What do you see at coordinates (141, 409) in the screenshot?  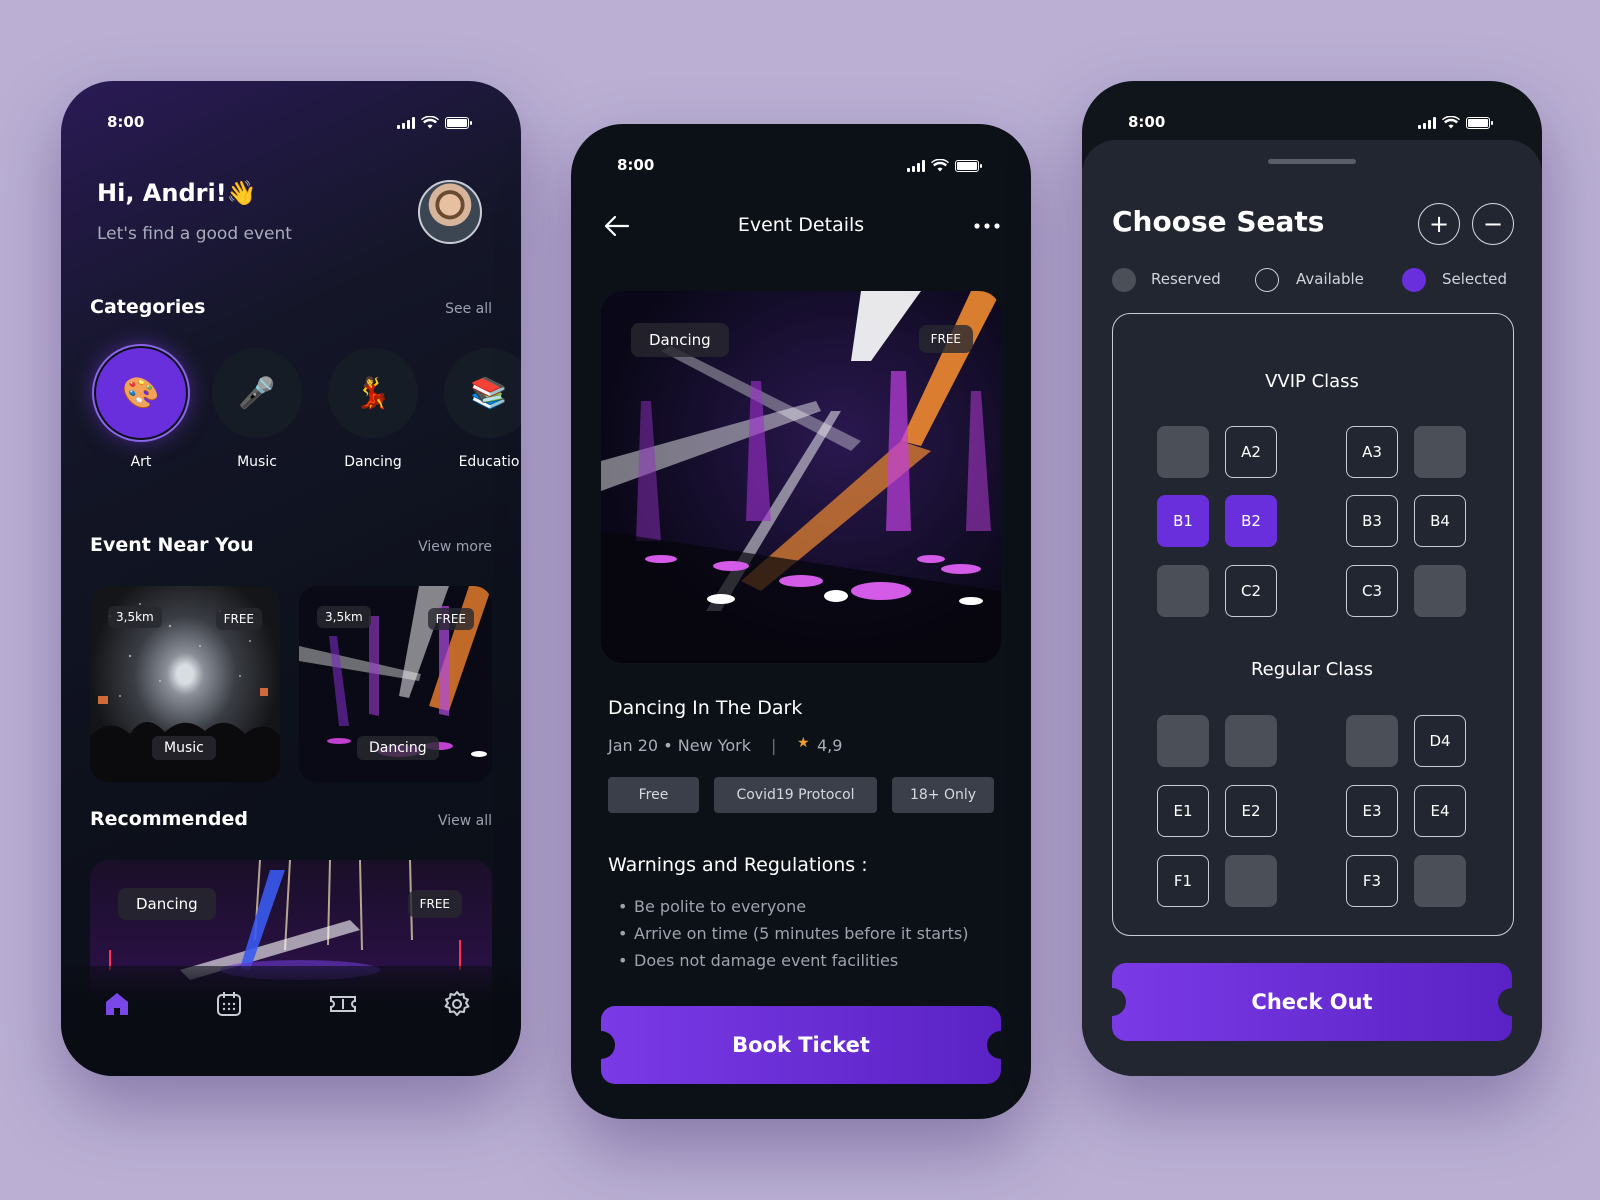 I see `category-art: 🎨 Art` at bounding box center [141, 409].